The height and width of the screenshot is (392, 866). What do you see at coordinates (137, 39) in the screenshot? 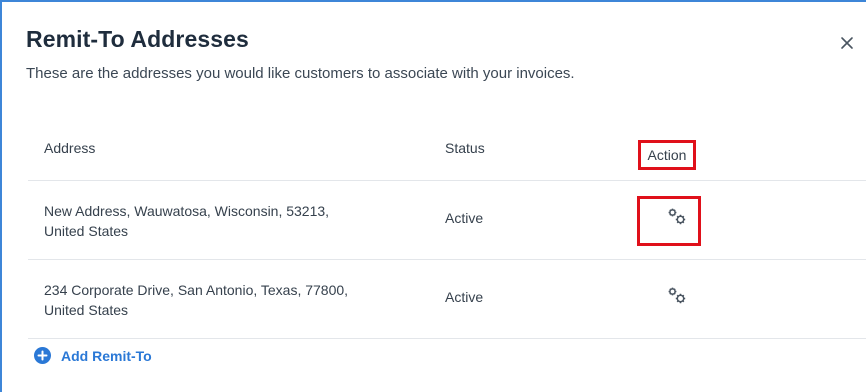
I see `modal-title: Remit-To Addresses` at bounding box center [137, 39].